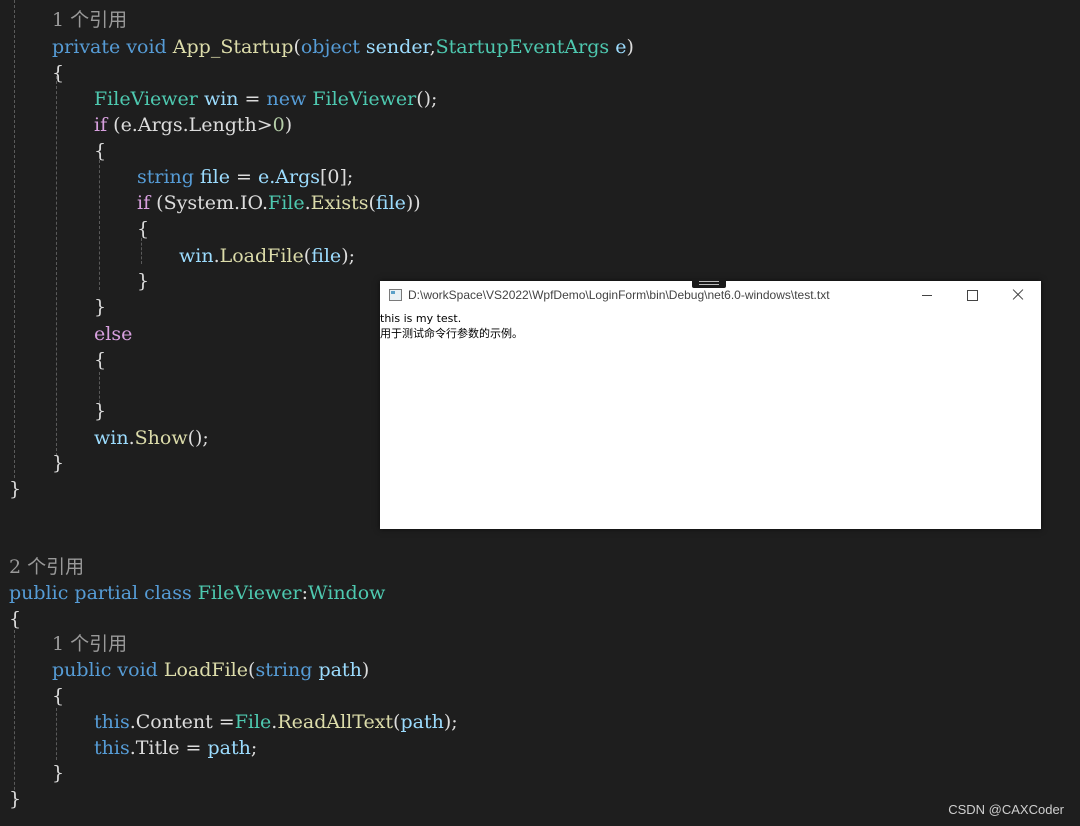 The height and width of the screenshot is (826, 1080). Describe the element at coordinates (289, 177) in the screenshot. I see `expression: e.Args` at that location.